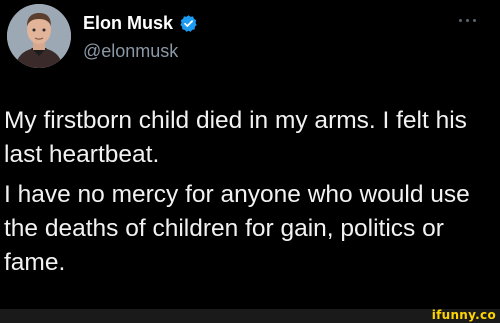  What do you see at coordinates (463, 315) in the screenshot?
I see `ifunny-watermark: ifunny.co` at bounding box center [463, 315].